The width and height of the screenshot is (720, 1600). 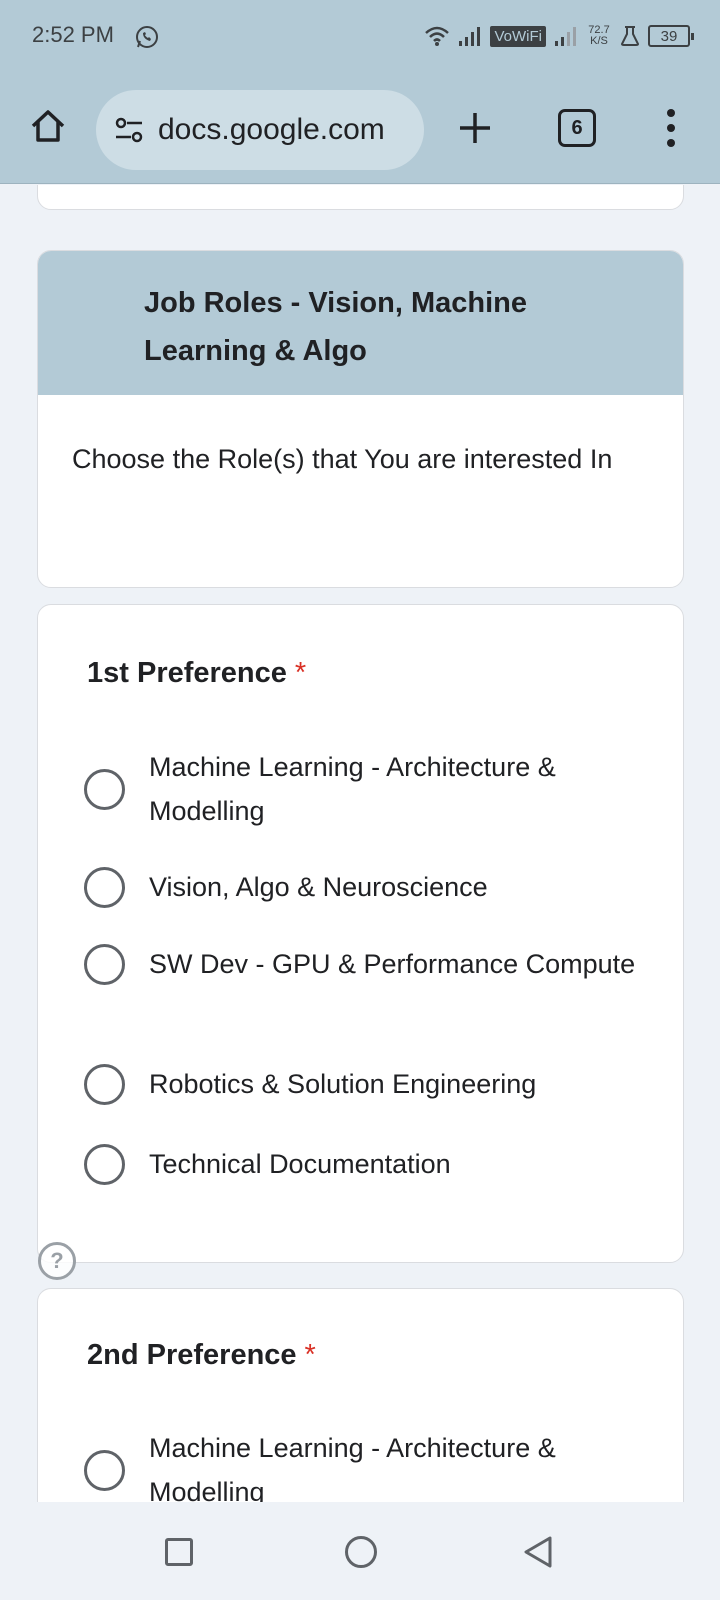 What do you see at coordinates (671, 128) in the screenshot?
I see `more-vert-icon` at bounding box center [671, 128].